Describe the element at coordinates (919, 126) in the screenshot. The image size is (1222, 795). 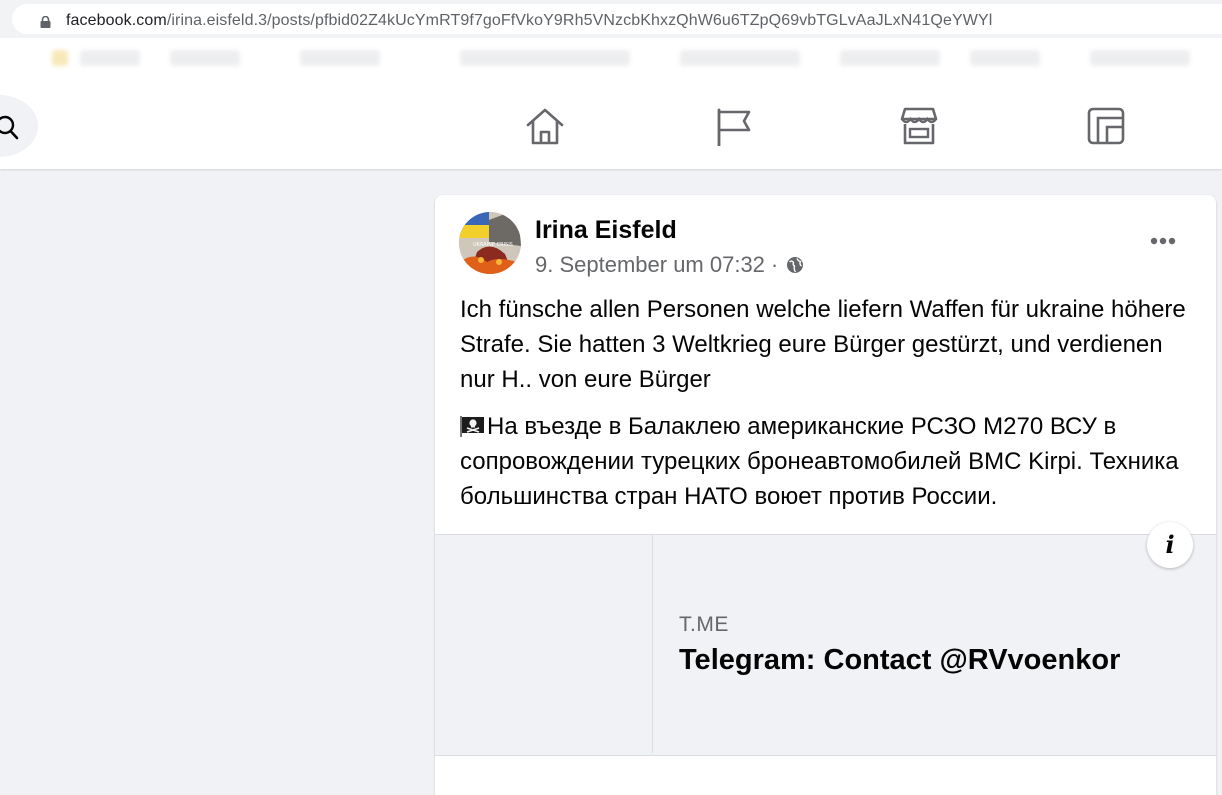
I see `marketplace-icon` at that location.